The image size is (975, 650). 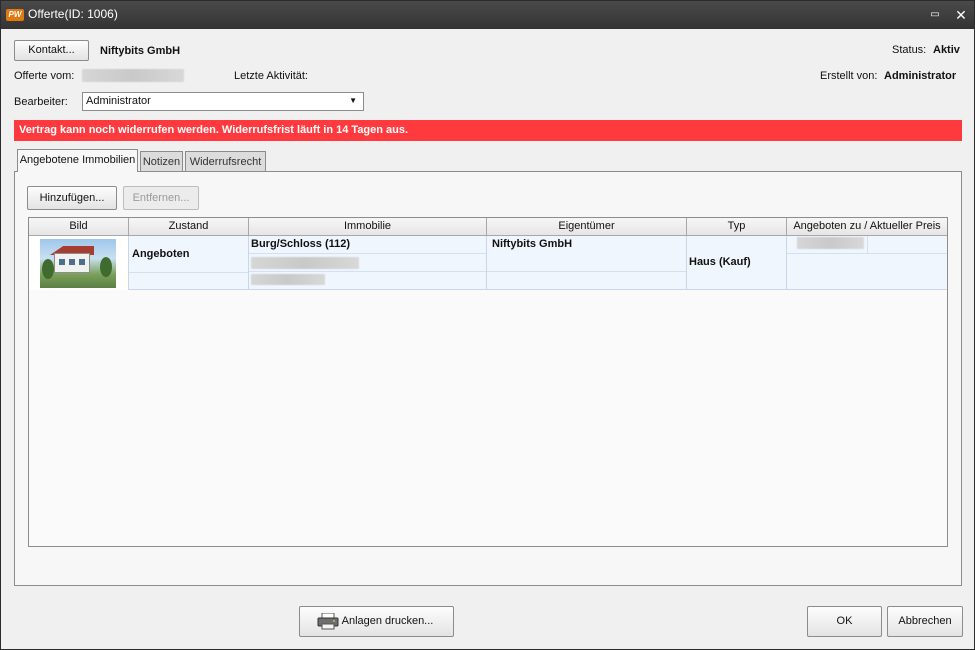 What do you see at coordinates (353, 100) in the screenshot?
I see `chevron-down-icon: ▼` at bounding box center [353, 100].